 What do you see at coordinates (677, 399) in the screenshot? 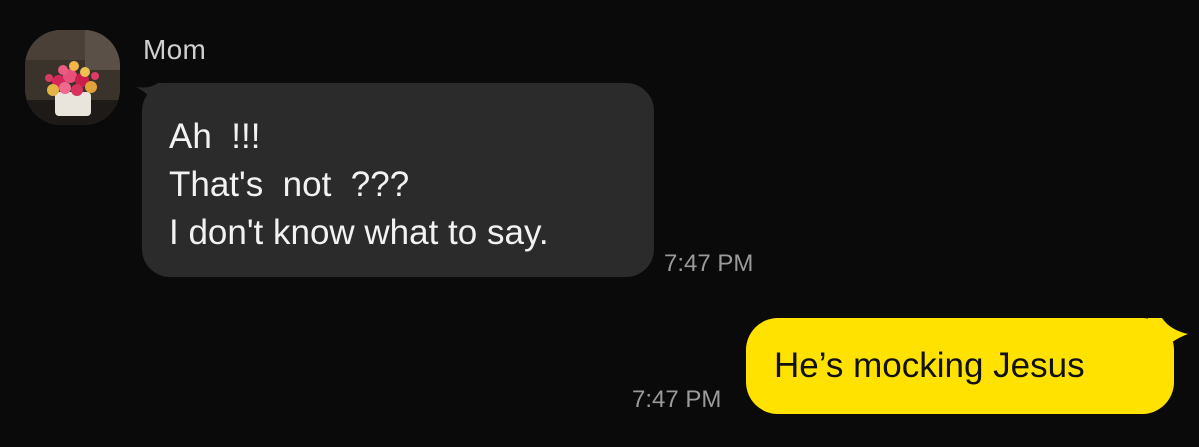
I see `outgoing-timestamp: 7:47 PM` at bounding box center [677, 399].